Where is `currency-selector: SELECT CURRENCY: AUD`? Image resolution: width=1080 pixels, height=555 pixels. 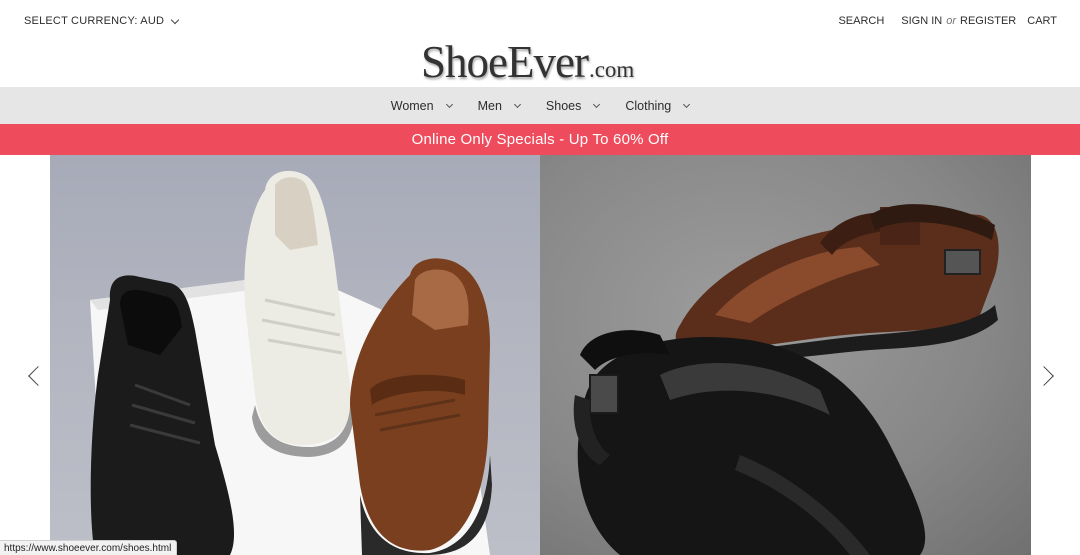 currency-selector: SELECT CURRENCY: AUD is located at coordinates (102, 21).